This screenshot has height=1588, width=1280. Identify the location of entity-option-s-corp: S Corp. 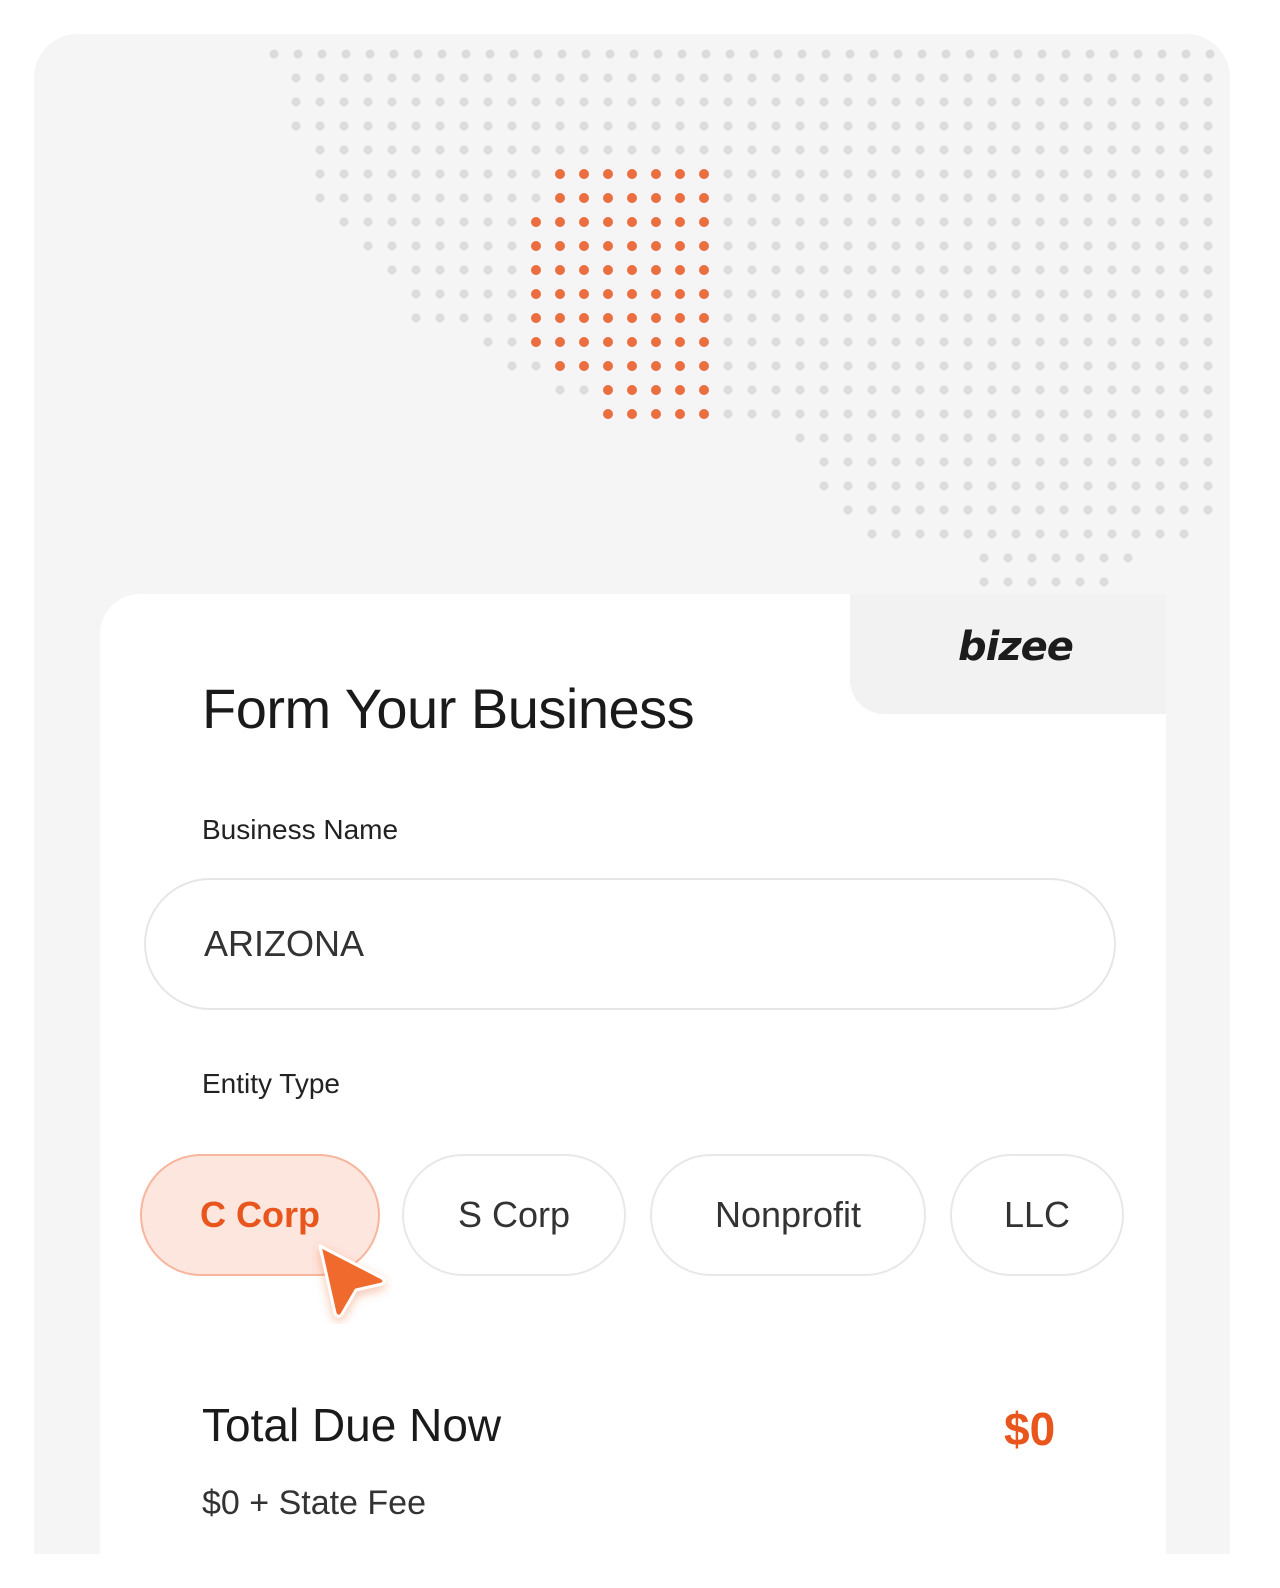
(514, 1215).